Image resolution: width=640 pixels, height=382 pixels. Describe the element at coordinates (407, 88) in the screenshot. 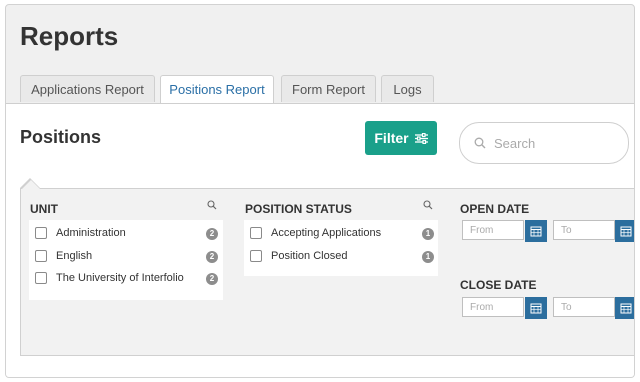

I see `tab-logs: Logs` at that location.